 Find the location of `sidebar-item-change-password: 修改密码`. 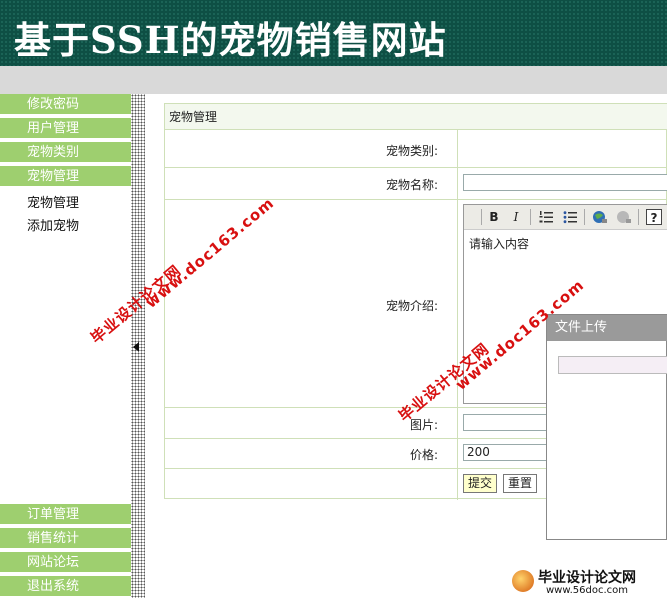

sidebar-item-change-password: 修改密码 is located at coordinates (65, 105).